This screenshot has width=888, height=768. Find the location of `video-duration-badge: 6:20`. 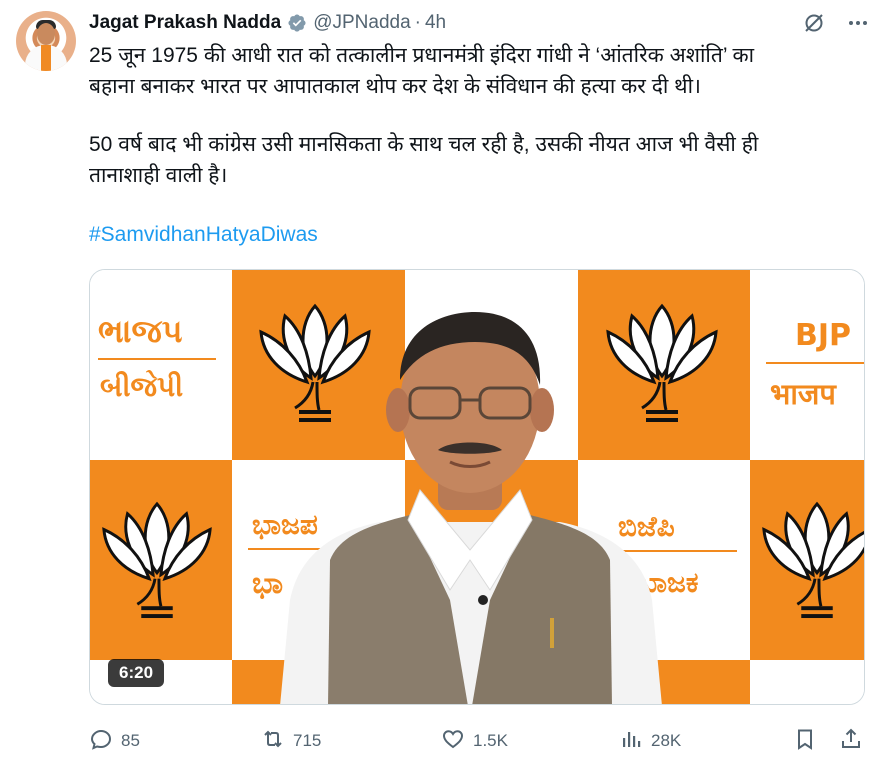

video-duration-badge: 6:20 is located at coordinates (136, 673).